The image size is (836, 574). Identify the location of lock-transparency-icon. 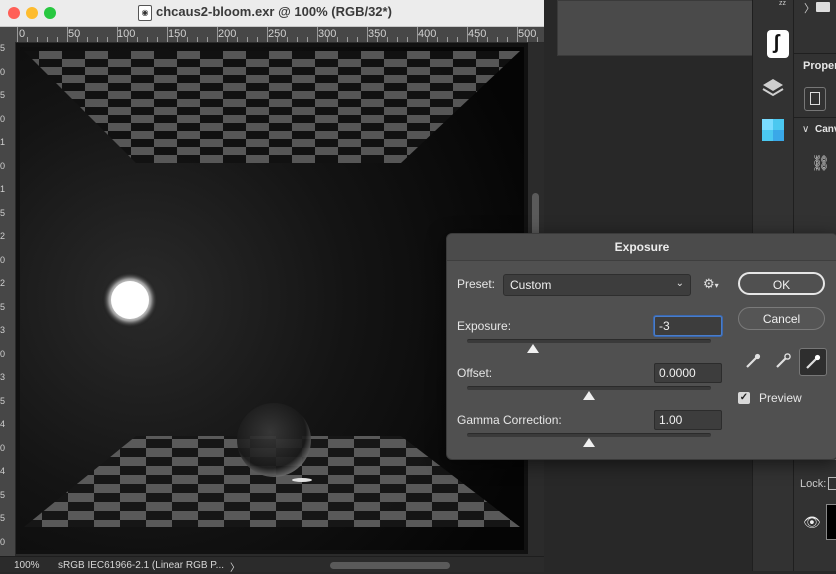
(832, 483).